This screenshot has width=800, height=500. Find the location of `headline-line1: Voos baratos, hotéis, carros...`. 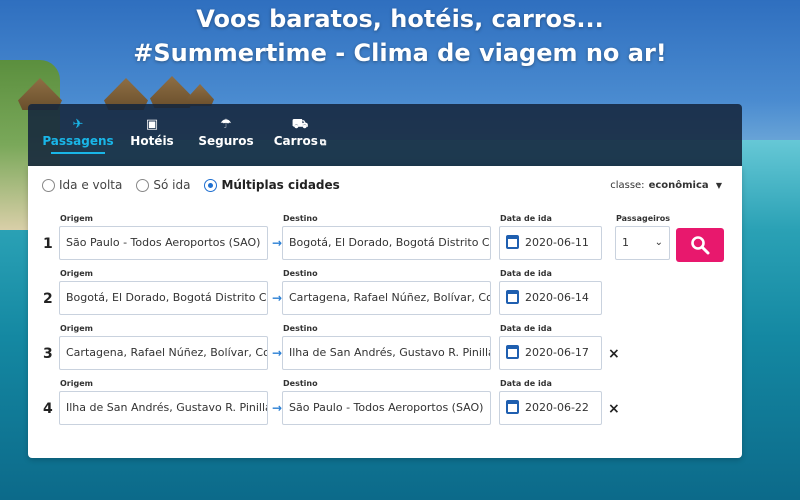

headline-line1: Voos baratos, hotéis, carros... is located at coordinates (400, 19).